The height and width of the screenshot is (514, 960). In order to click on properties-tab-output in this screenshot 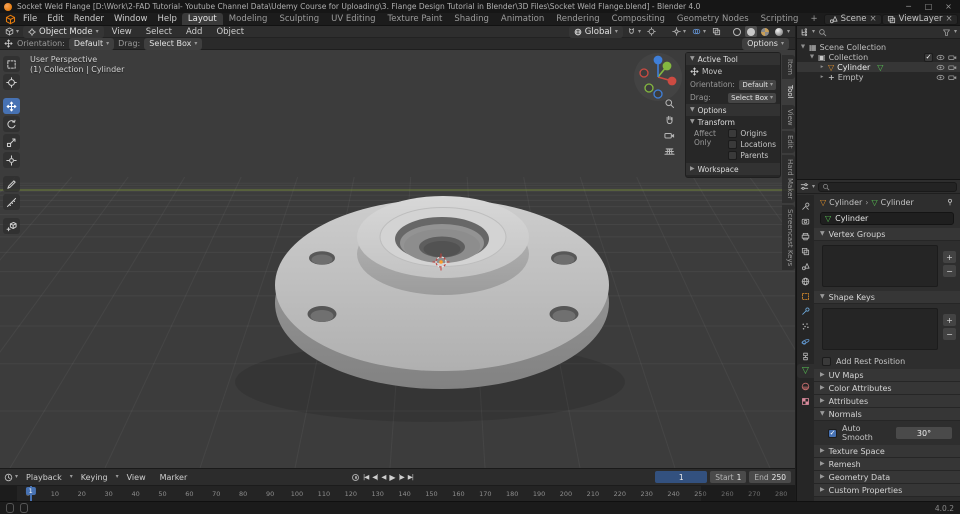, I will do `click(805, 236)`.